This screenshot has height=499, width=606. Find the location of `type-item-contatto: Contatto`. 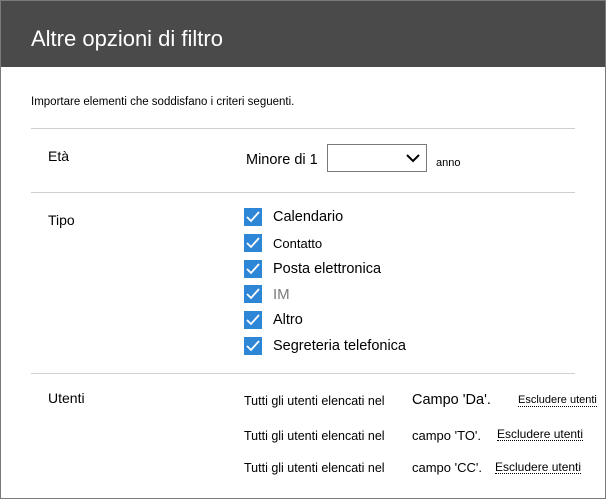

type-item-contatto: Contatto is located at coordinates (283, 243).